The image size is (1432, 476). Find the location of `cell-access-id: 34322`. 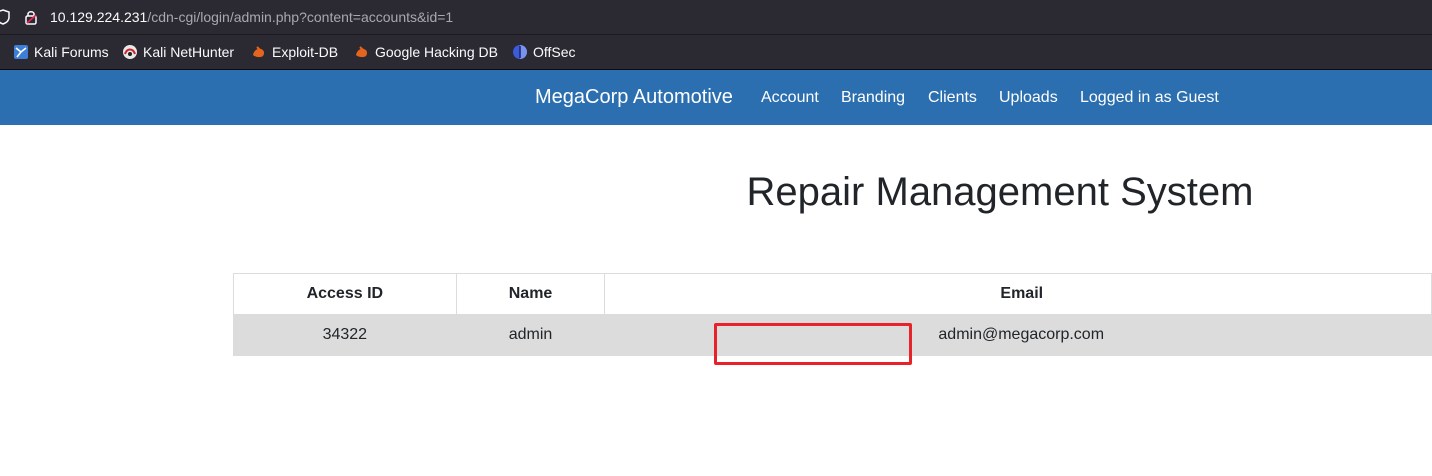

cell-access-id: 34322 is located at coordinates (345, 335).